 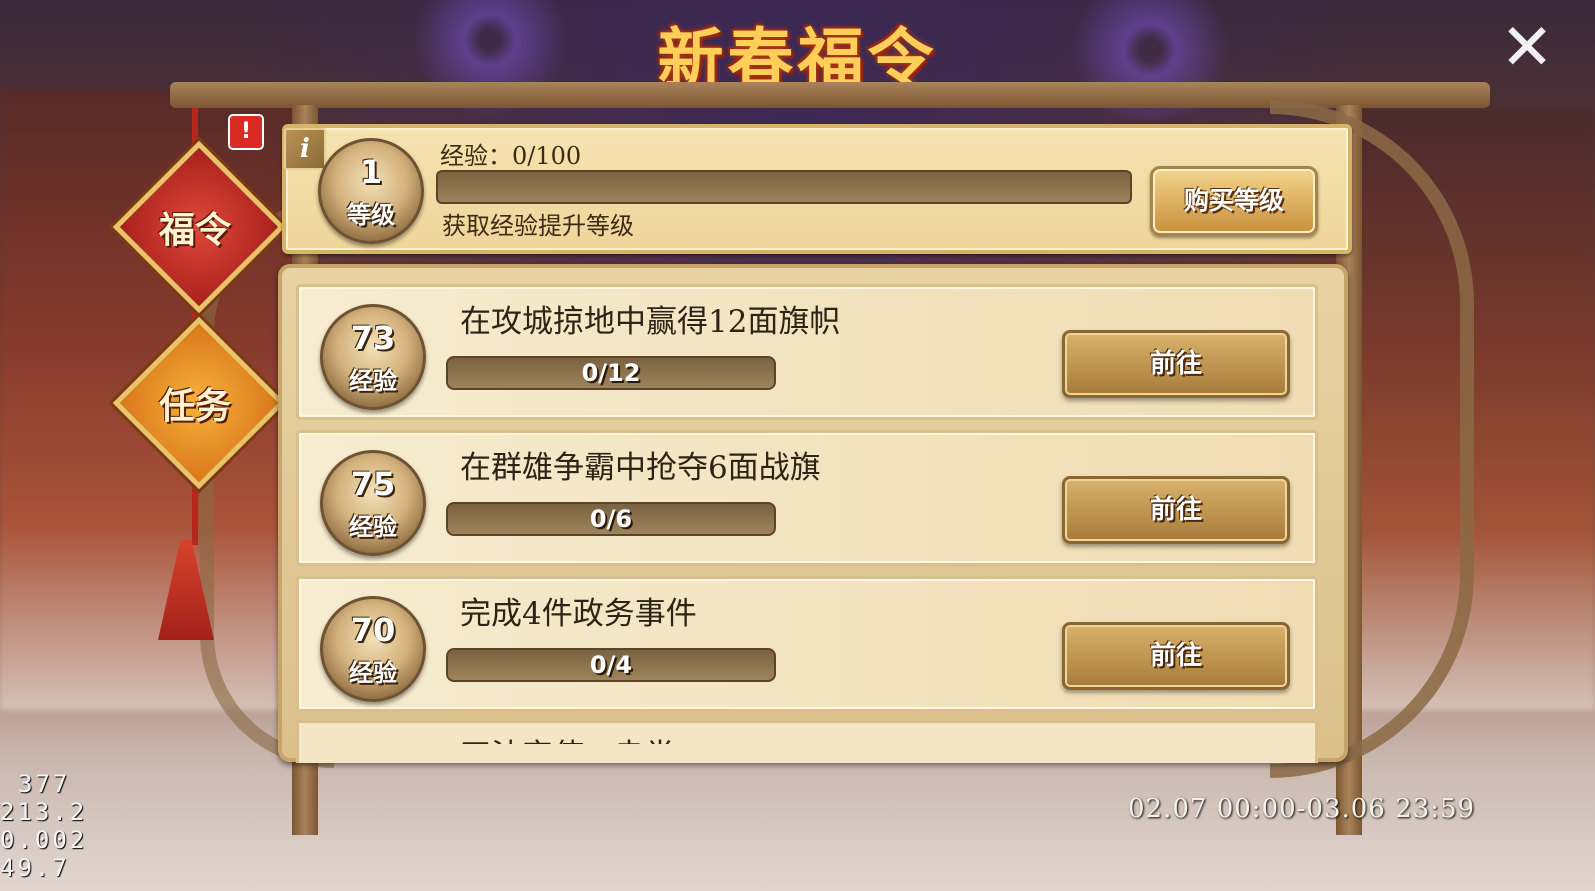 I want to click on buy-level-button: 购买等级, so click(x=1234, y=201).